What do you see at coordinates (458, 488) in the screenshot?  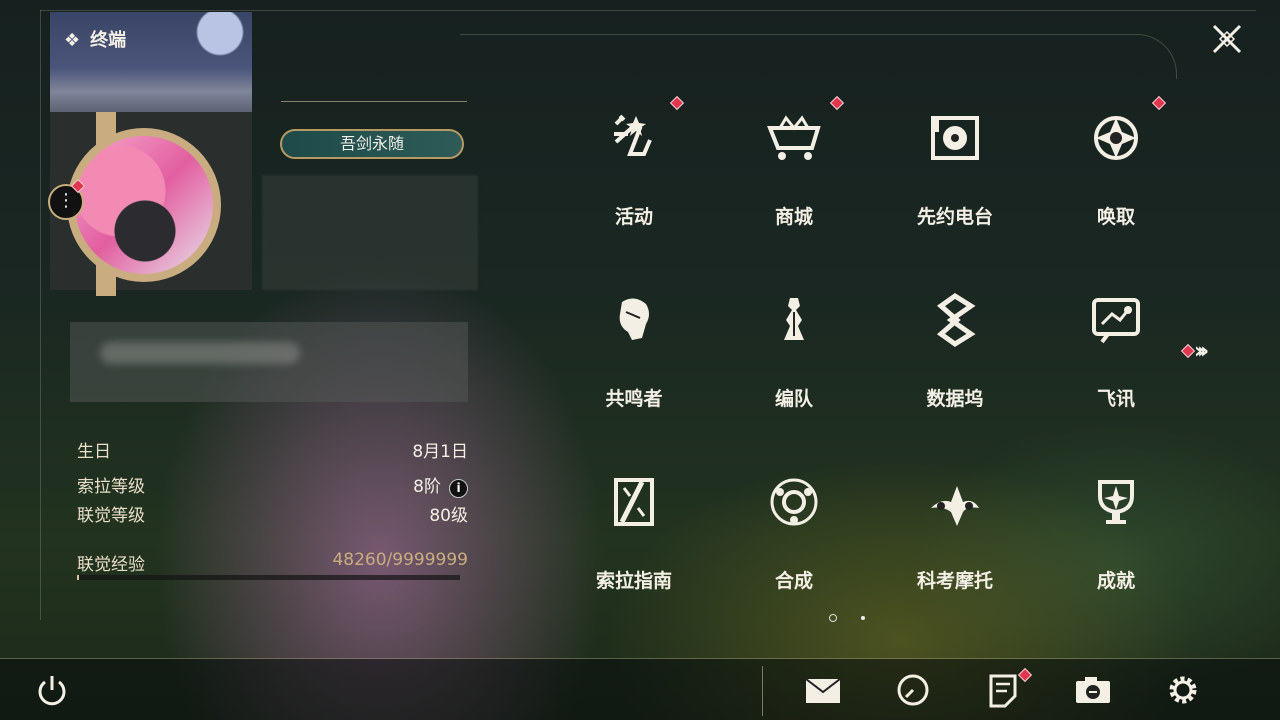 I see `info-icon: i` at bounding box center [458, 488].